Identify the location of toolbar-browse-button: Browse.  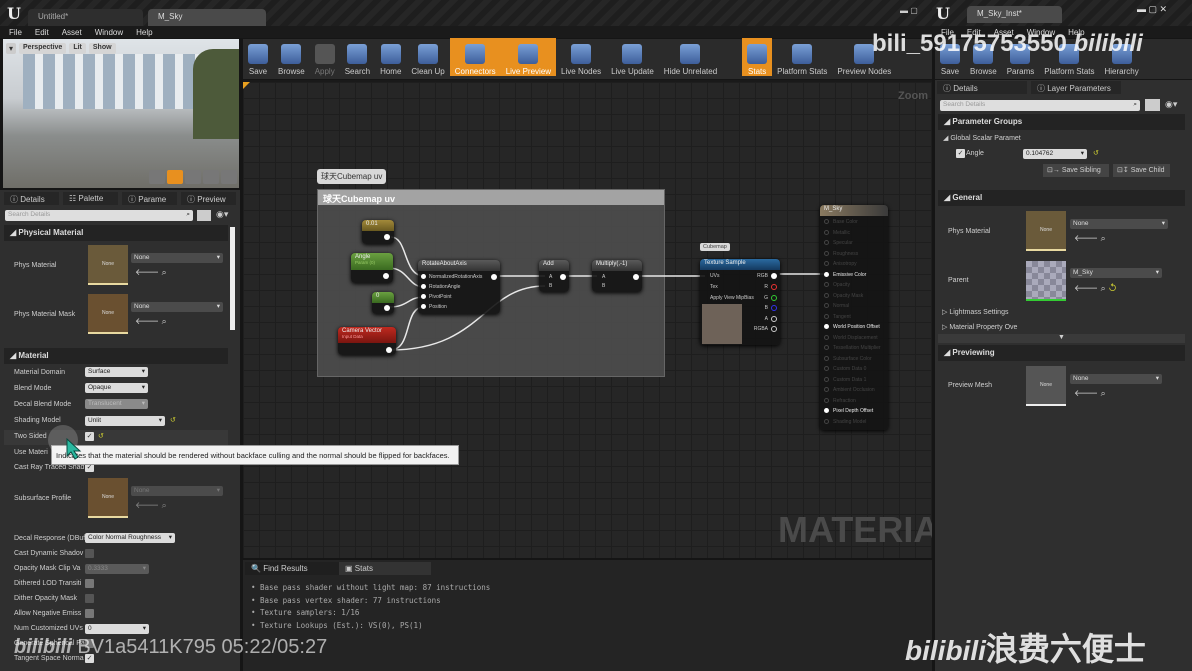
(291, 57).